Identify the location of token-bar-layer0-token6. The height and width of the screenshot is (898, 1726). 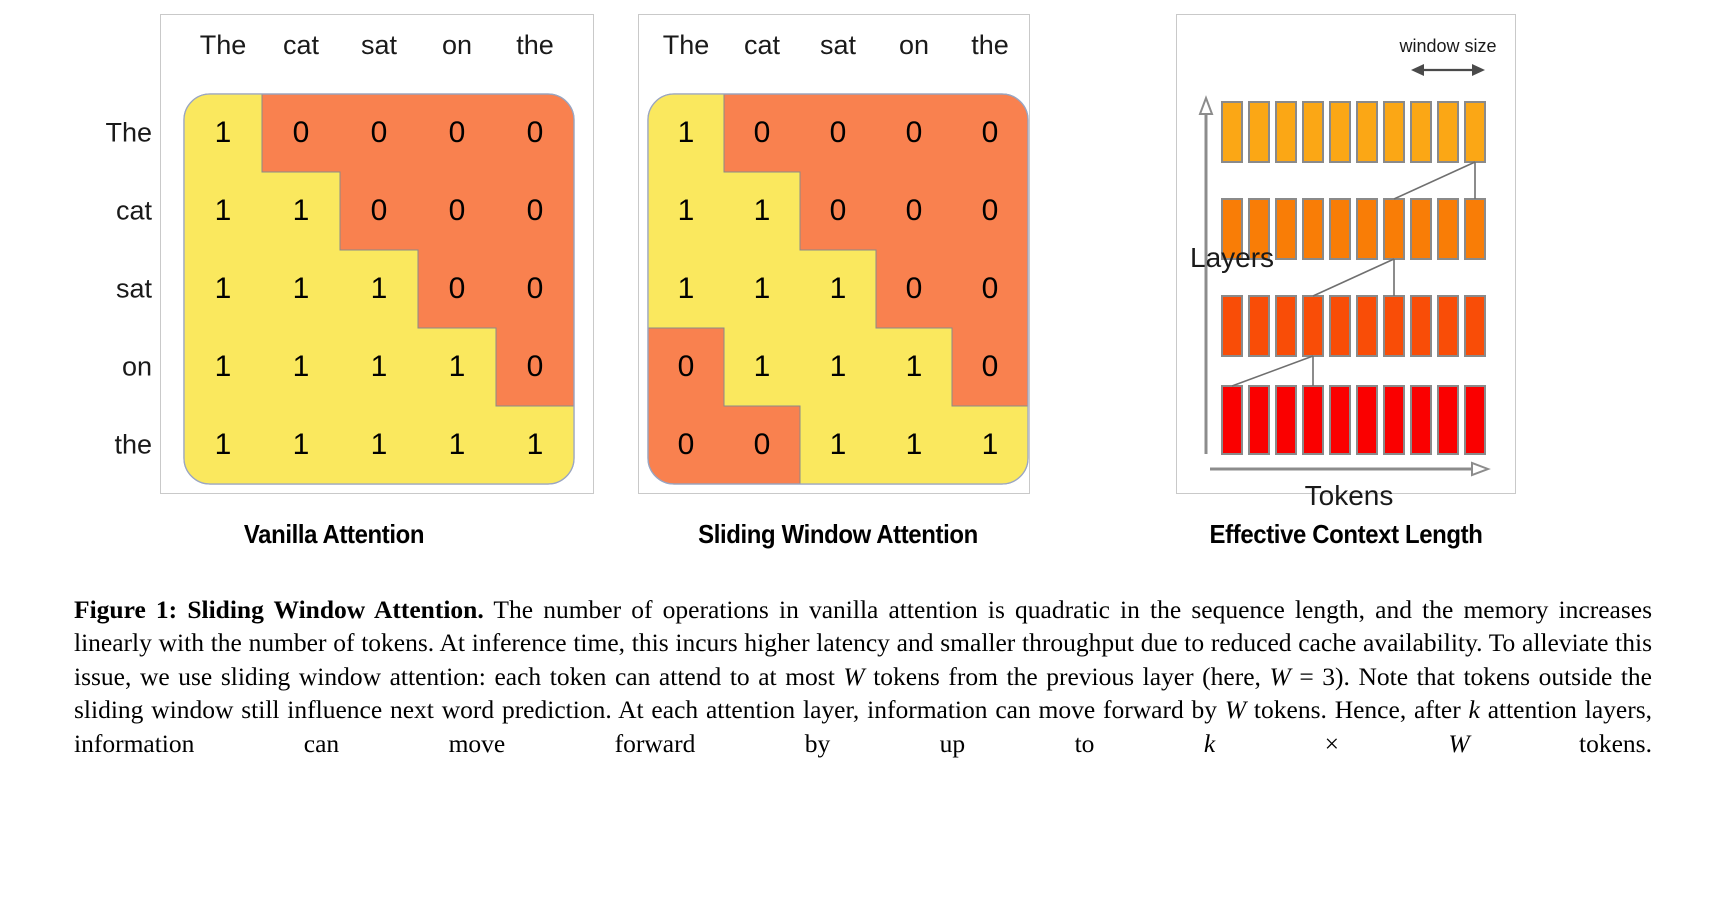
(1394, 420).